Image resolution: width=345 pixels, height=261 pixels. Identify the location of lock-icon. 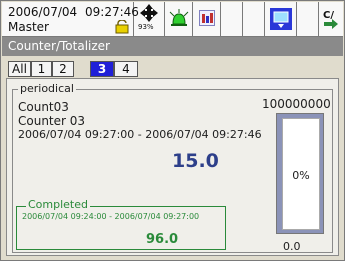
(122, 27).